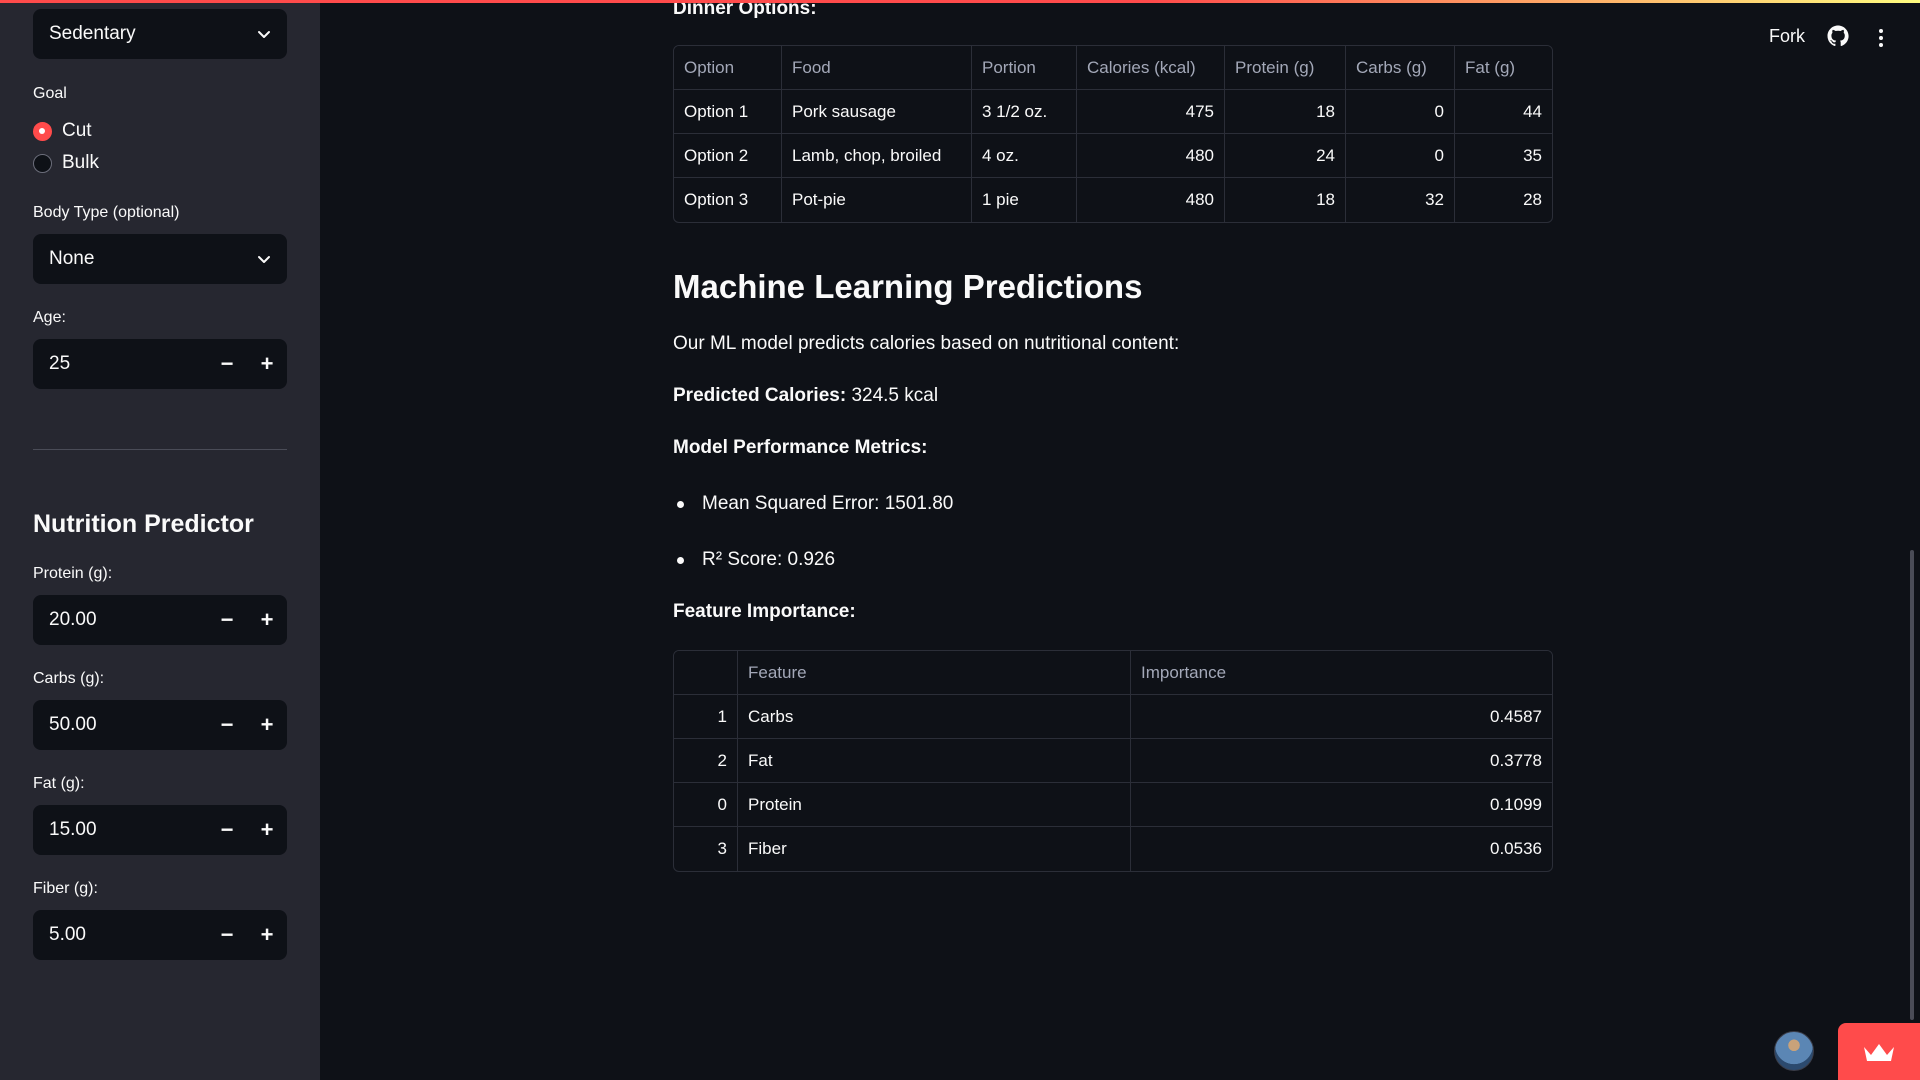 The image size is (1920, 1080). Describe the element at coordinates (877, 200) in the screenshot. I see `table-cell: Pot-pie` at that location.